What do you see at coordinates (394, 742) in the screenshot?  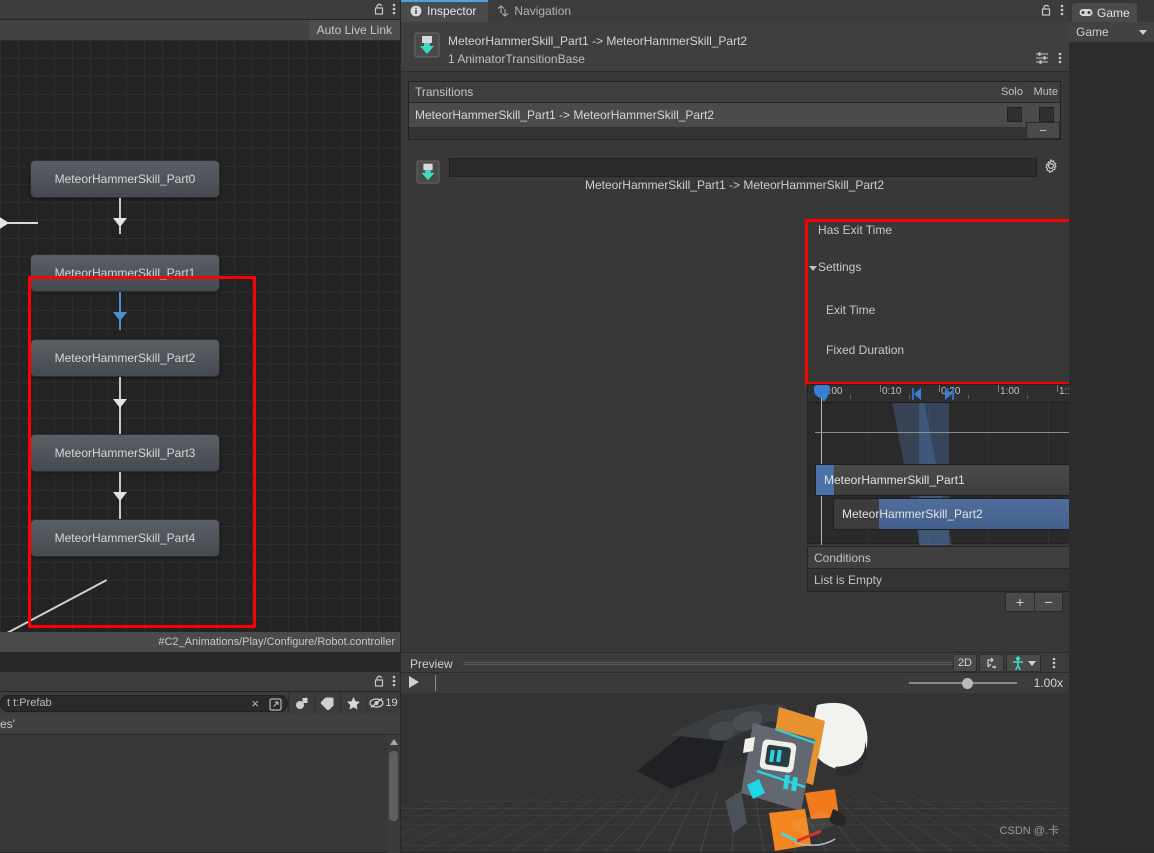 I see `scroll-up-arrow-icon` at bounding box center [394, 742].